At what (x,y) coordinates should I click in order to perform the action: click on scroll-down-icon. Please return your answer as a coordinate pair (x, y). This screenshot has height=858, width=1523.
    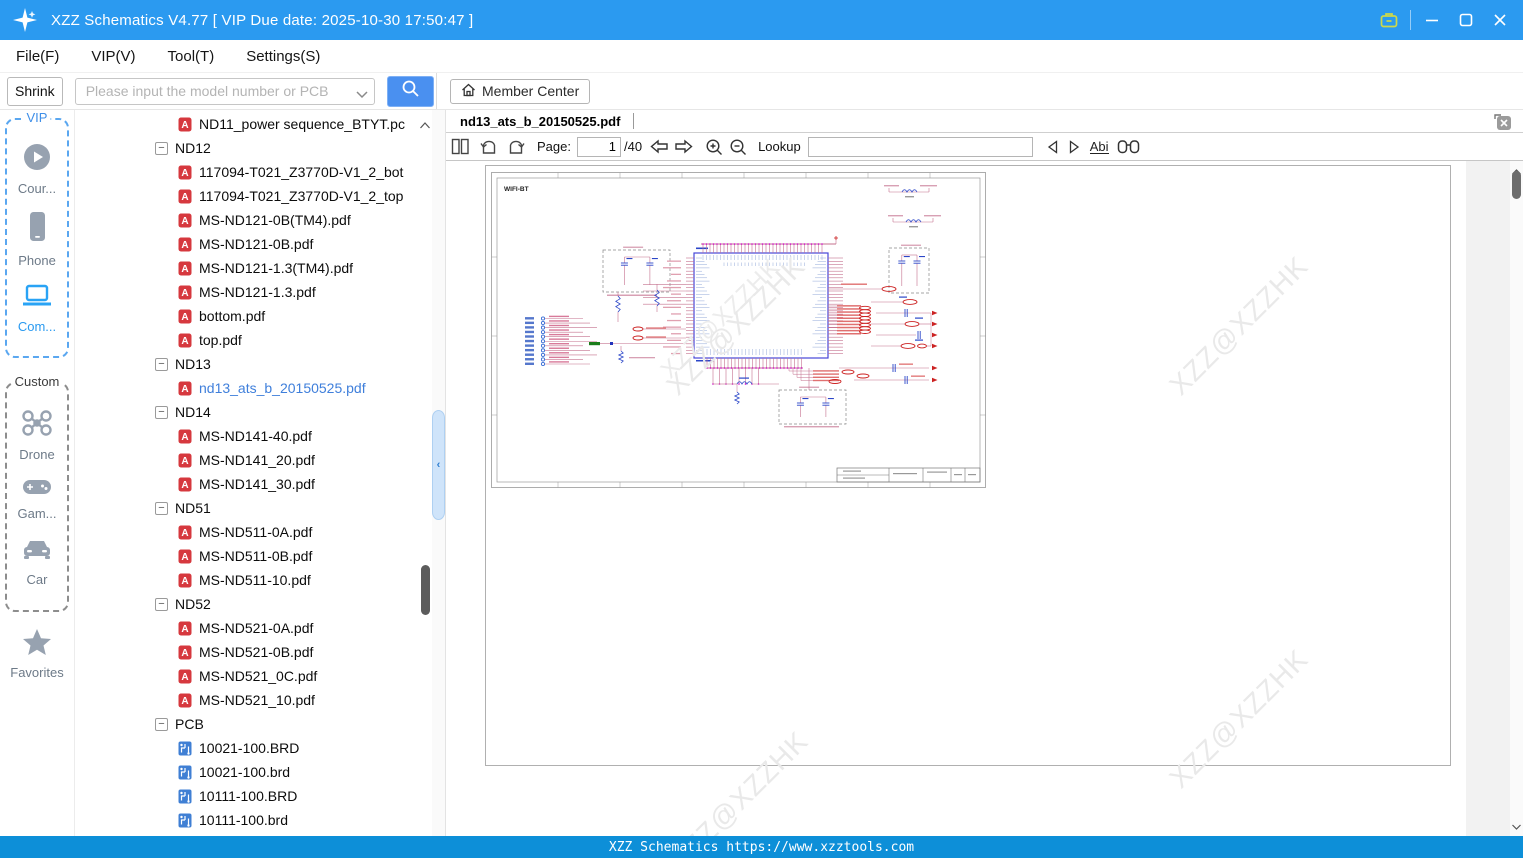
    Looking at the image, I should click on (1516, 826).